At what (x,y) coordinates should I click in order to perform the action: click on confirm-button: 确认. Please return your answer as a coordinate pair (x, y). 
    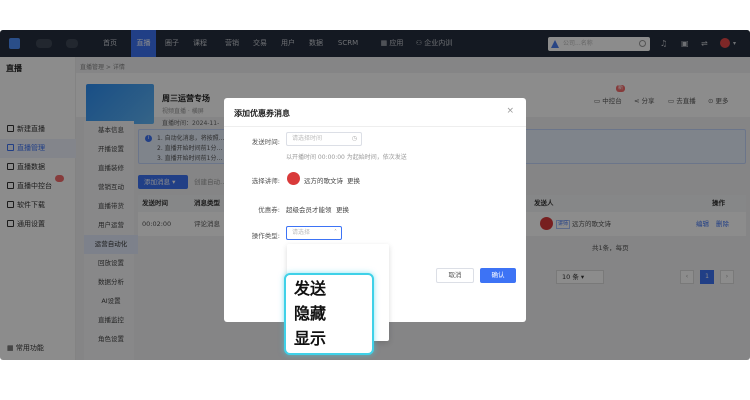
    Looking at the image, I should click on (498, 275).